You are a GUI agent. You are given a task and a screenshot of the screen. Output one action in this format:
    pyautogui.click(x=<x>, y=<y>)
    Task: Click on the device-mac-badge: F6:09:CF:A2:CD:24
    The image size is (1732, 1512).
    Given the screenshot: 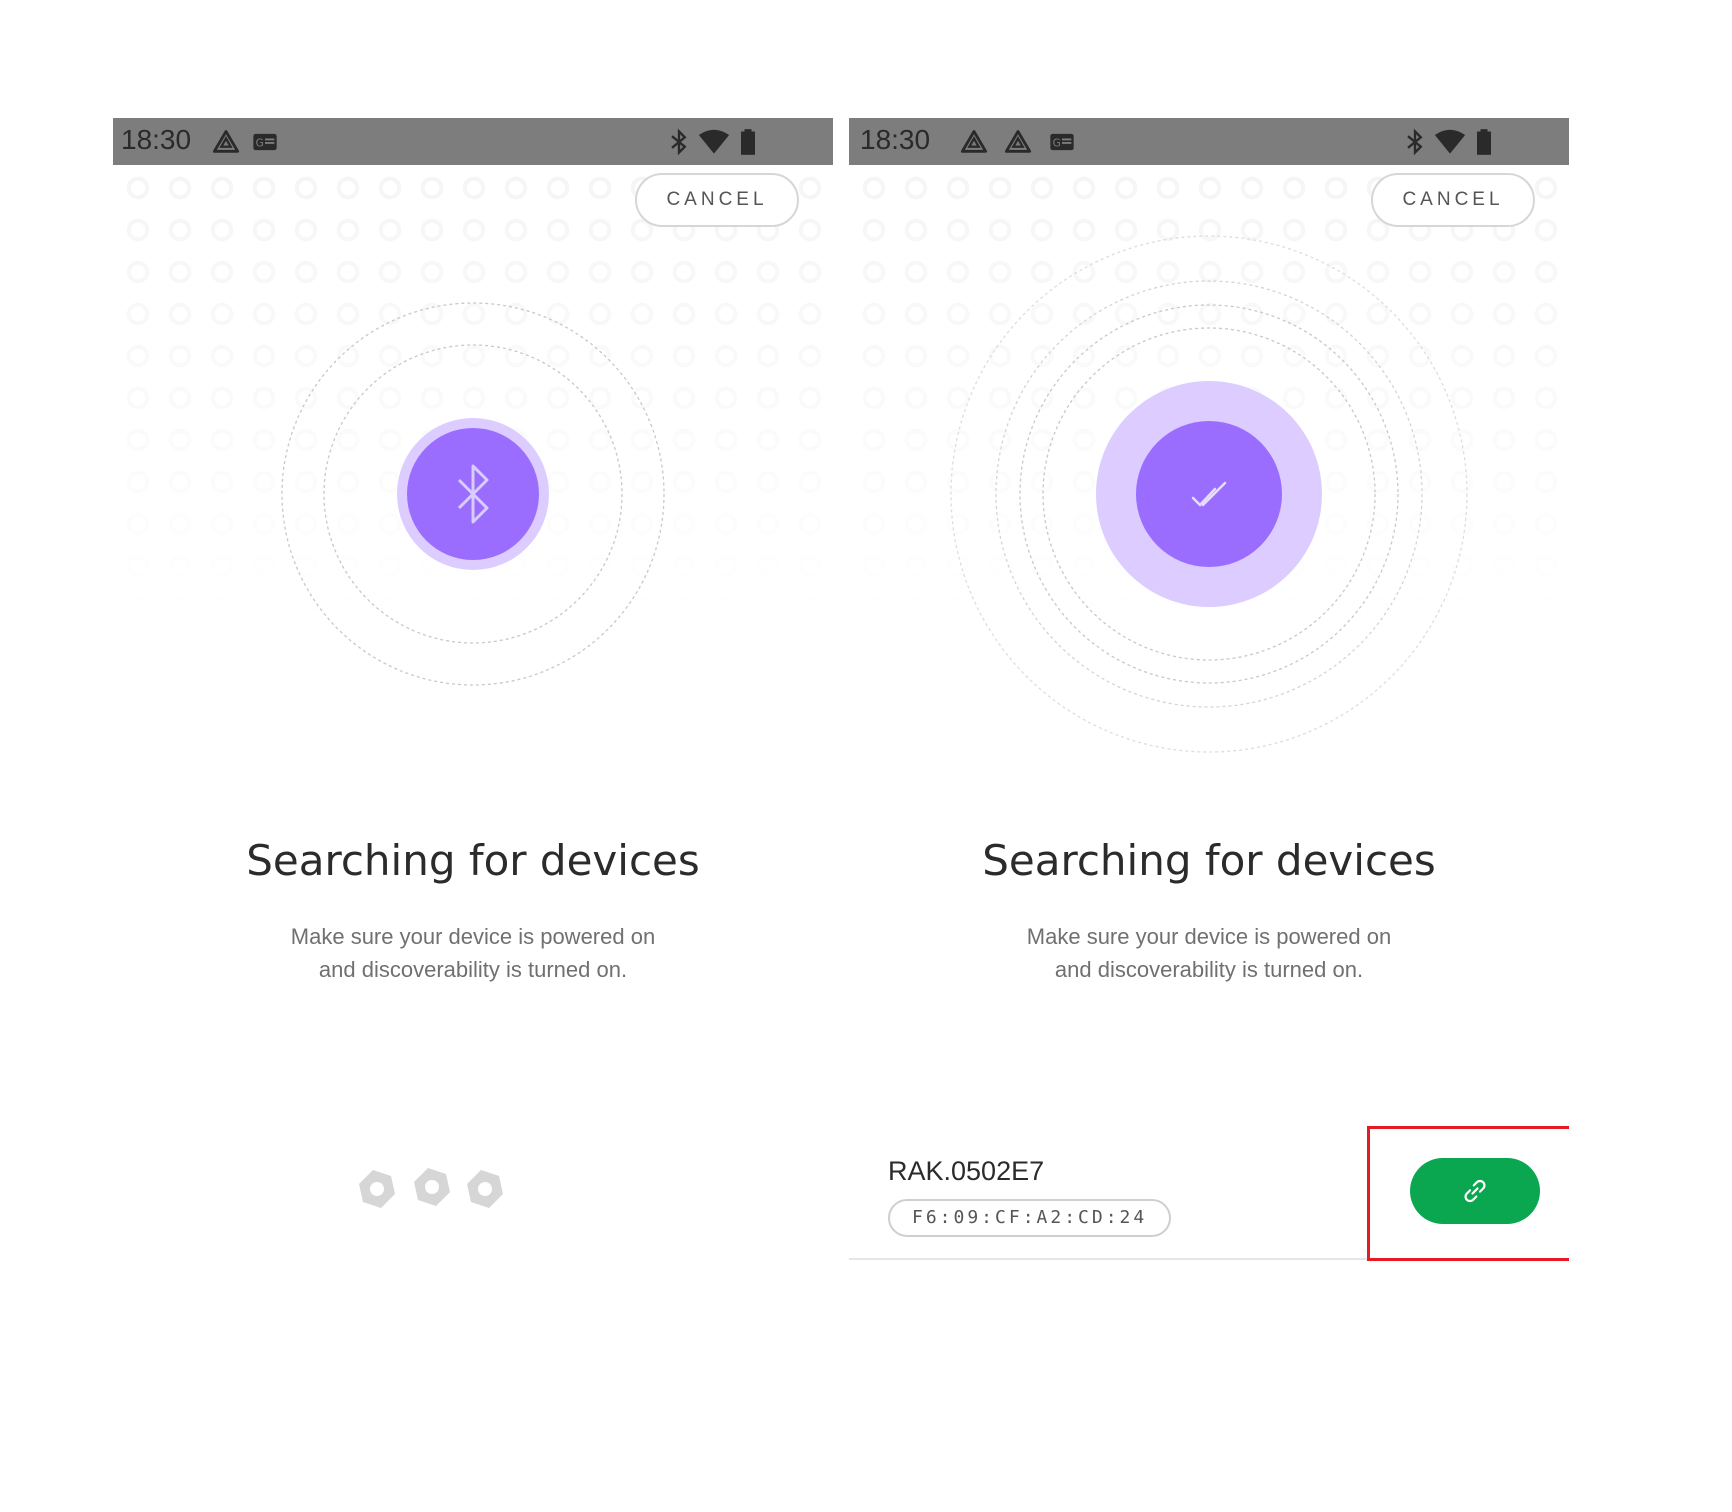 What is the action you would take?
    pyautogui.click(x=1030, y=1218)
    